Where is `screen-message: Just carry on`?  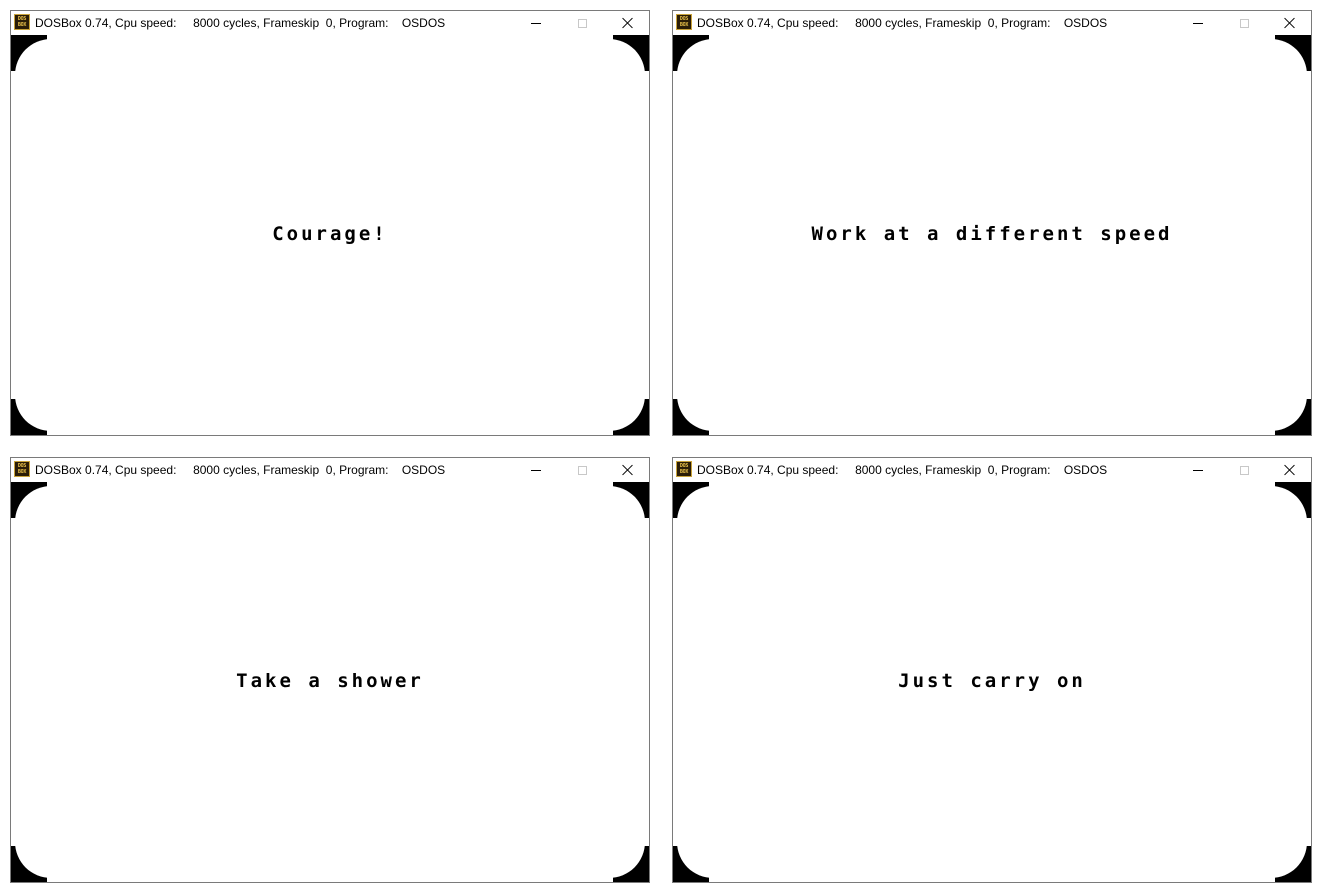 screen-message: Just carry on is located at coordinates (992, 681).